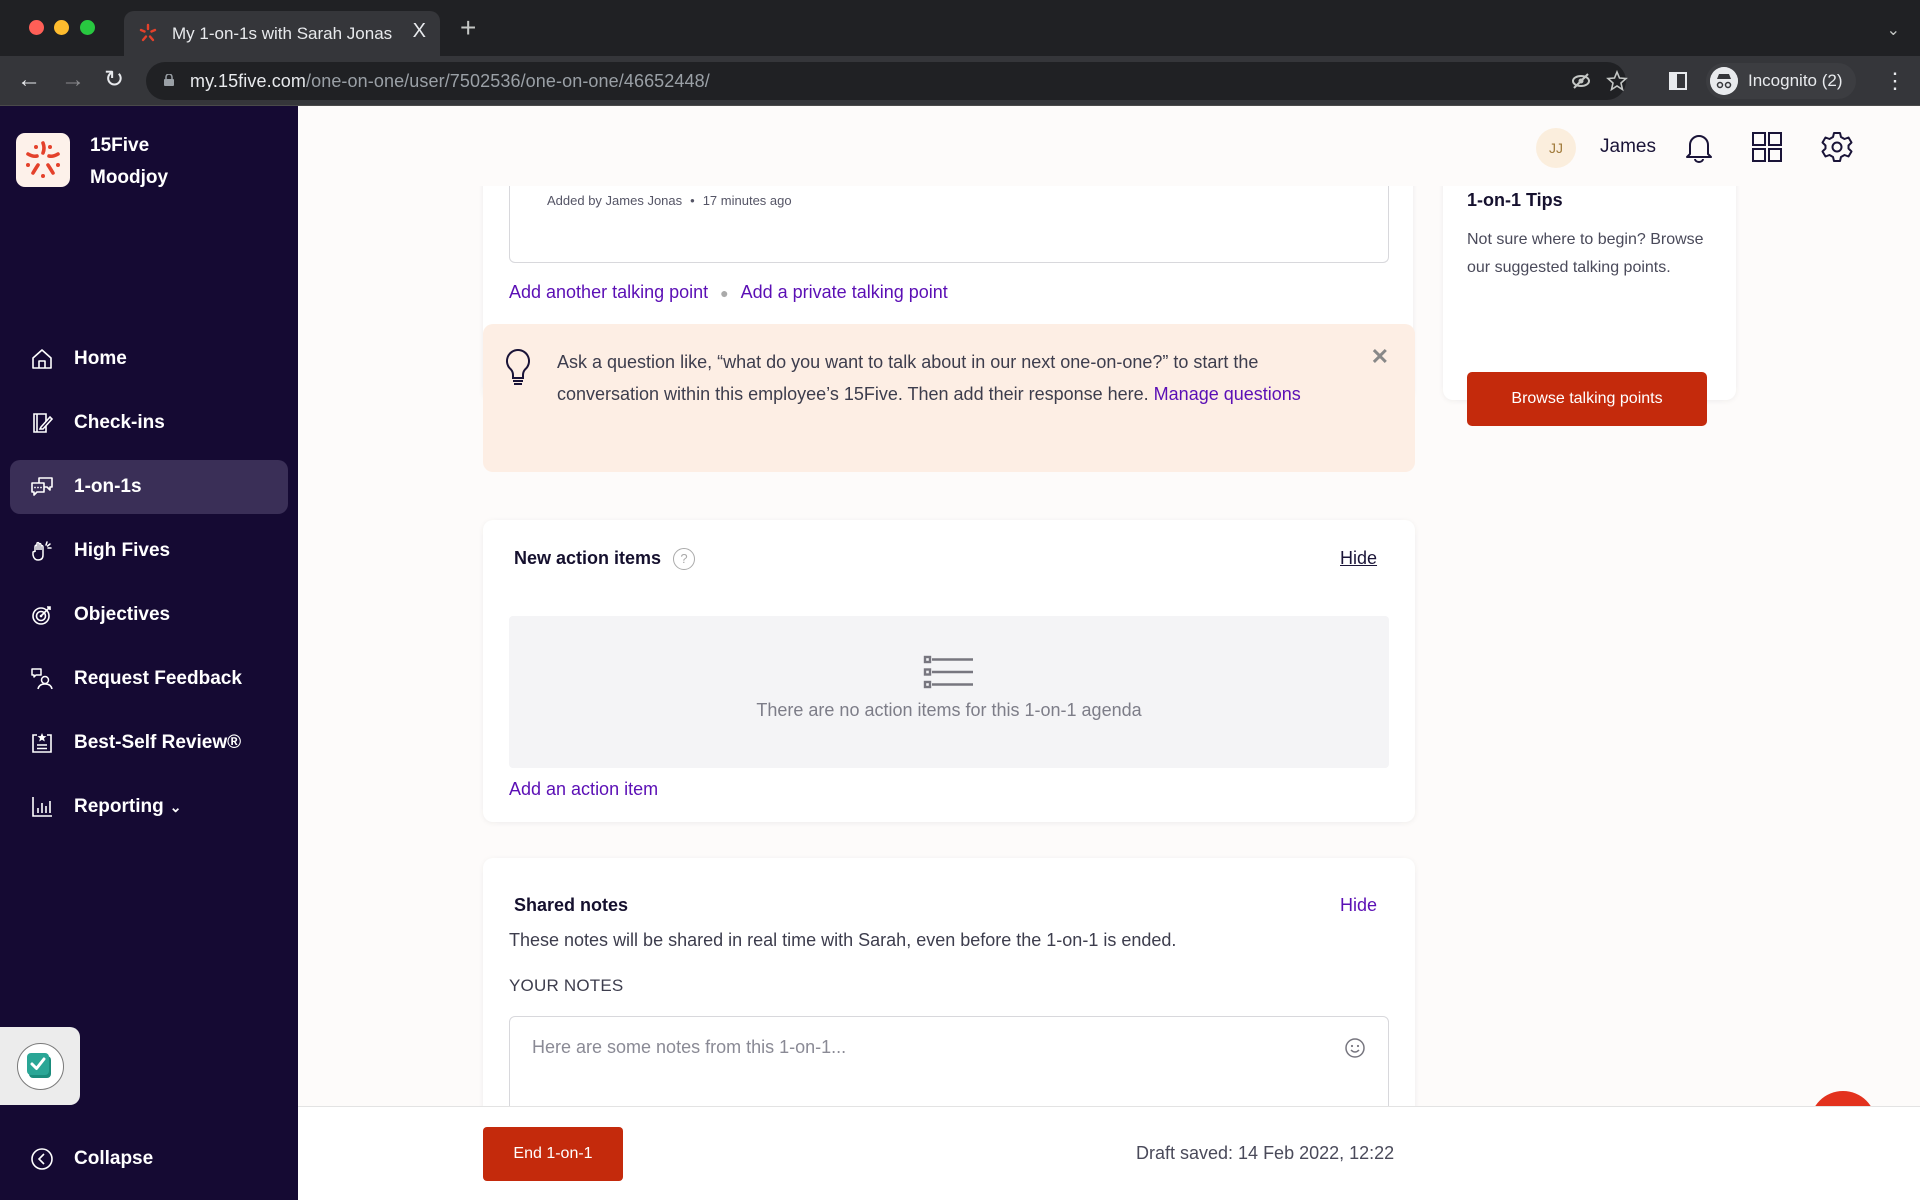  I want to click on task-checklist-widget, so click(40, 1066).